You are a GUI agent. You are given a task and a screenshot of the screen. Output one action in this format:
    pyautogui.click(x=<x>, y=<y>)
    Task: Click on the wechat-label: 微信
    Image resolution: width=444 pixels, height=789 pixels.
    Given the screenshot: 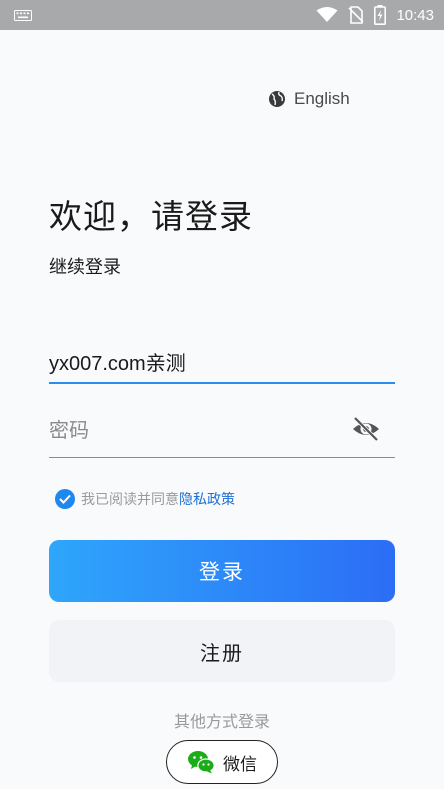 What is the action you would take?
    pyautogui.click(x=240, y=764)
    